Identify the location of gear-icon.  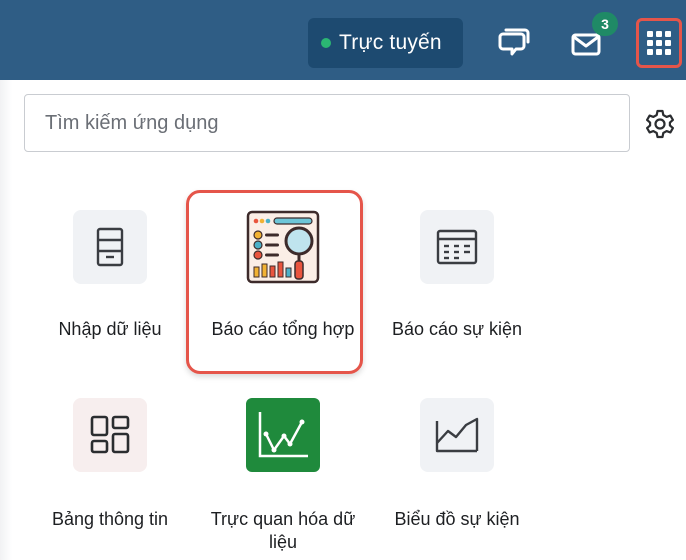
(660, 124).